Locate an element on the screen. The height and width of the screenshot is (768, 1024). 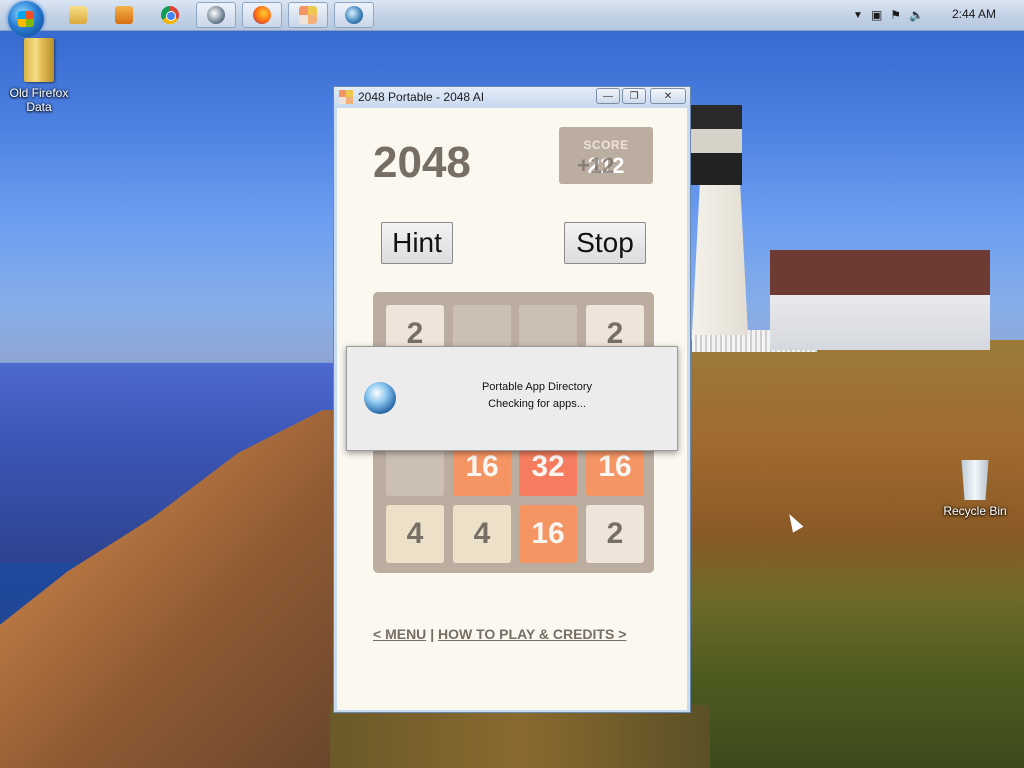
taskbar: ▼ ▣ ⚑ 🔈 2:44 AM is located at coordinates (512, 18).